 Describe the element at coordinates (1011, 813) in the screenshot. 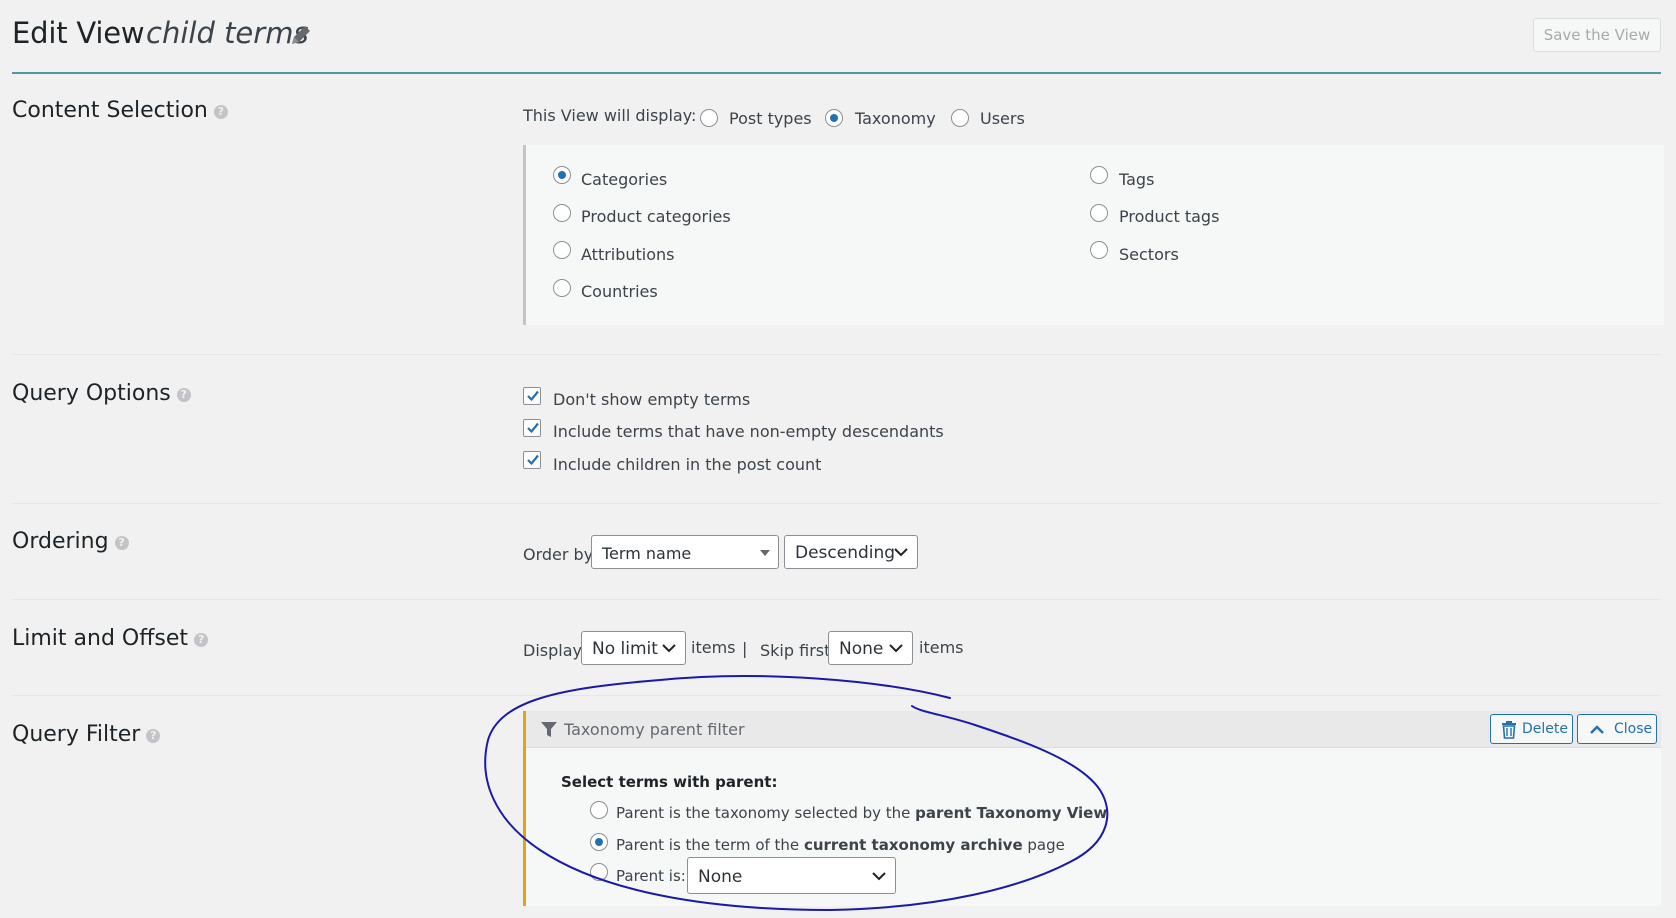

I see `option1-bold: parent Taxonomy View` at that location.